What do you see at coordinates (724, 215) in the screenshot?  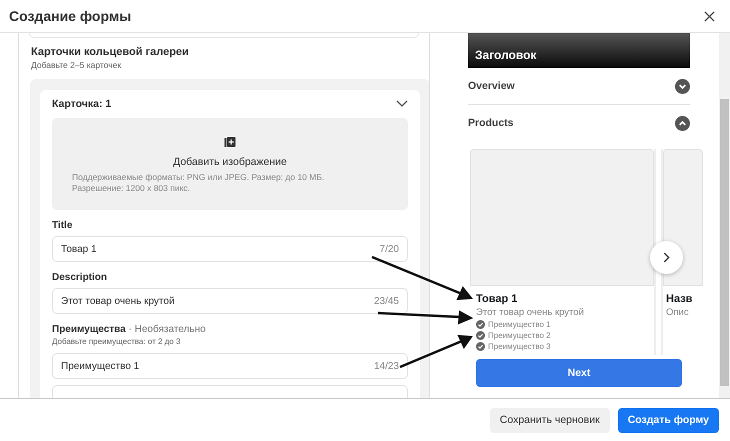 I see `scrollbar` at bounding box center [724, 215].